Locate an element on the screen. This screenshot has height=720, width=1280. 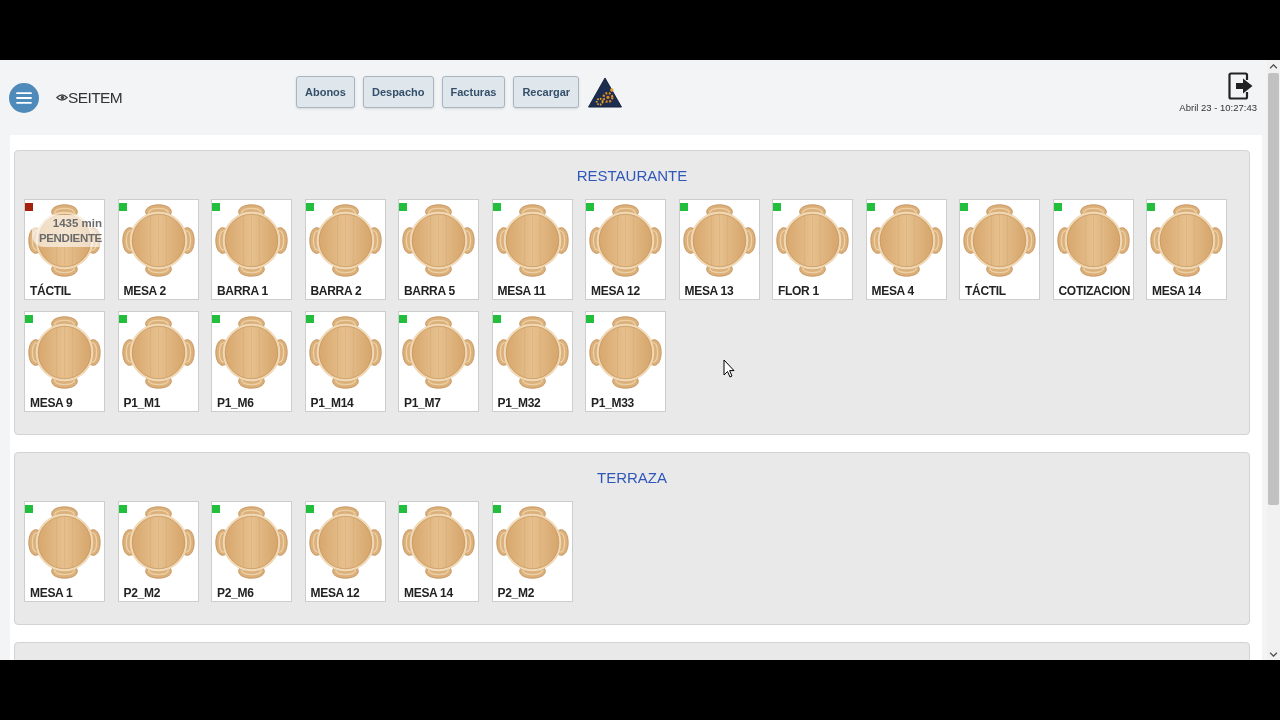
table-tile: FLOR 1 is located at coordinates (812, 249).